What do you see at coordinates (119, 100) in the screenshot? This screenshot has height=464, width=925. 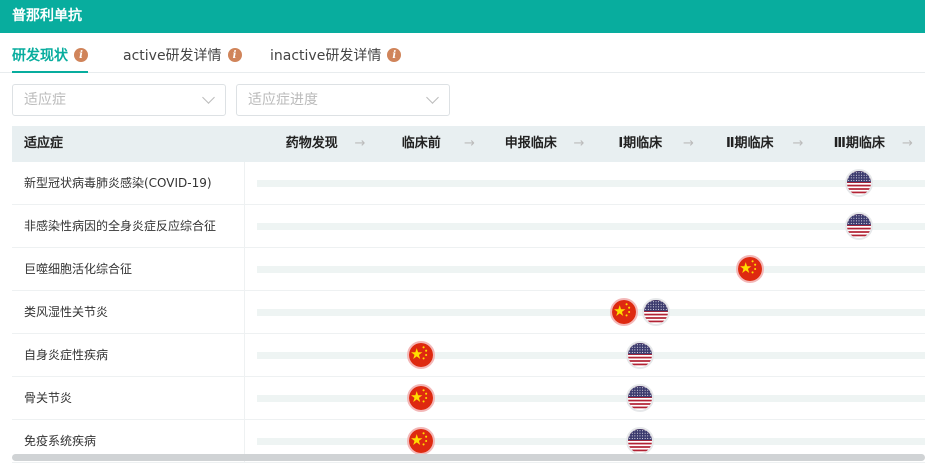 I see `indication-select: 适应症` at bounding box center [119, 100].